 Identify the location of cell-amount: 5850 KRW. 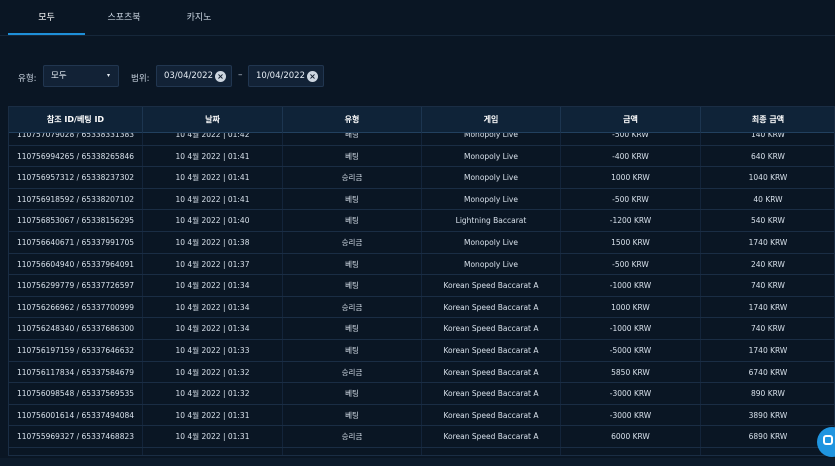
(631, 372).